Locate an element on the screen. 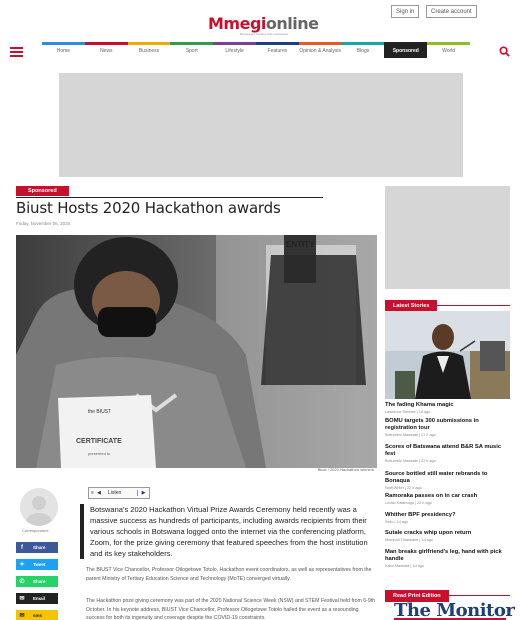 The width and height of the screenshot is (520, 620). whatsapp-icon: ✆ is located at coordinates (22, 582).